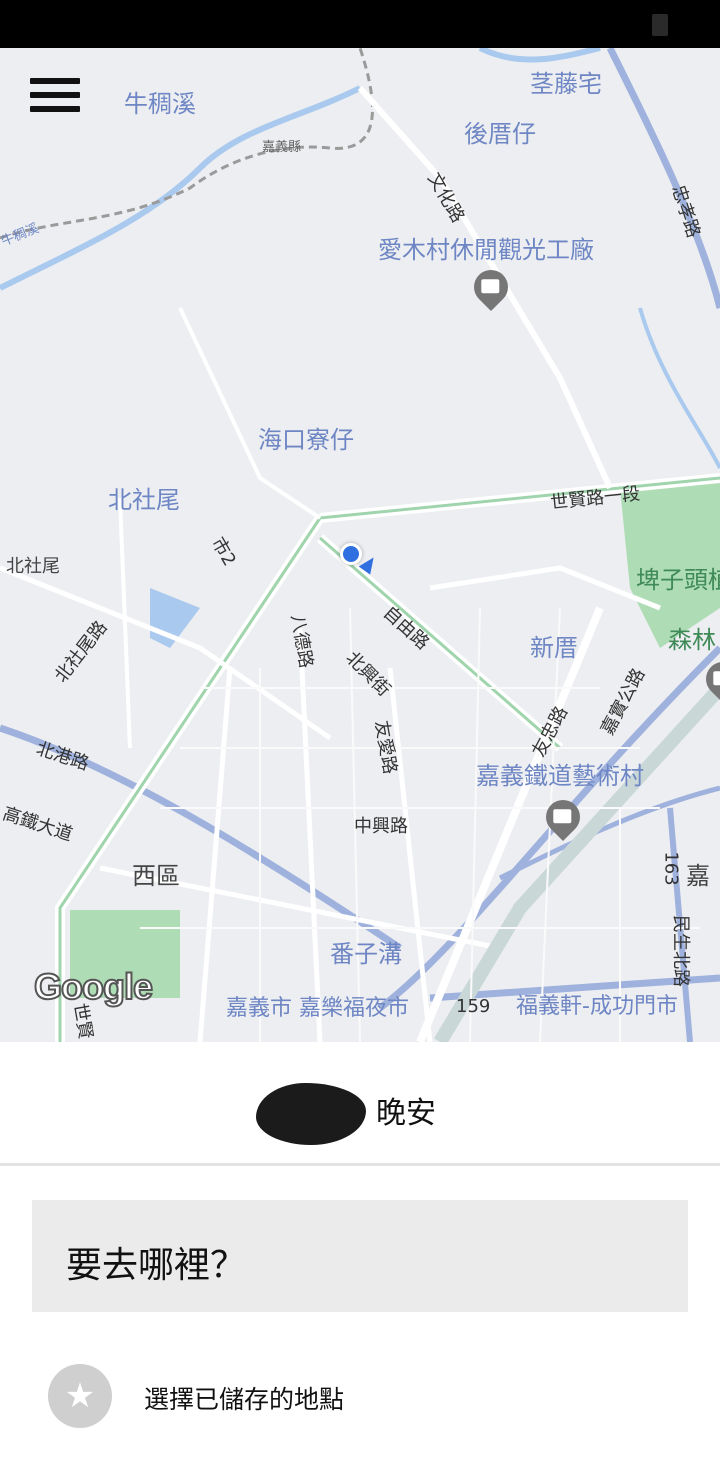  Describe the element at coordinates (678, 580) in the screenshot. I see `map-label: 埤子頭植` at that location.